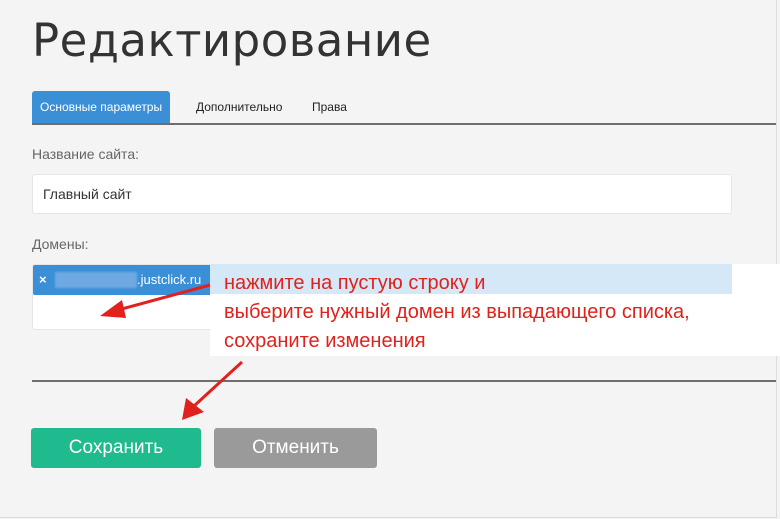  What do you see at coordinates (43, 280) in the screenshot?
I see `remove-domain-icon: ×` at bounding box center [43, 280].